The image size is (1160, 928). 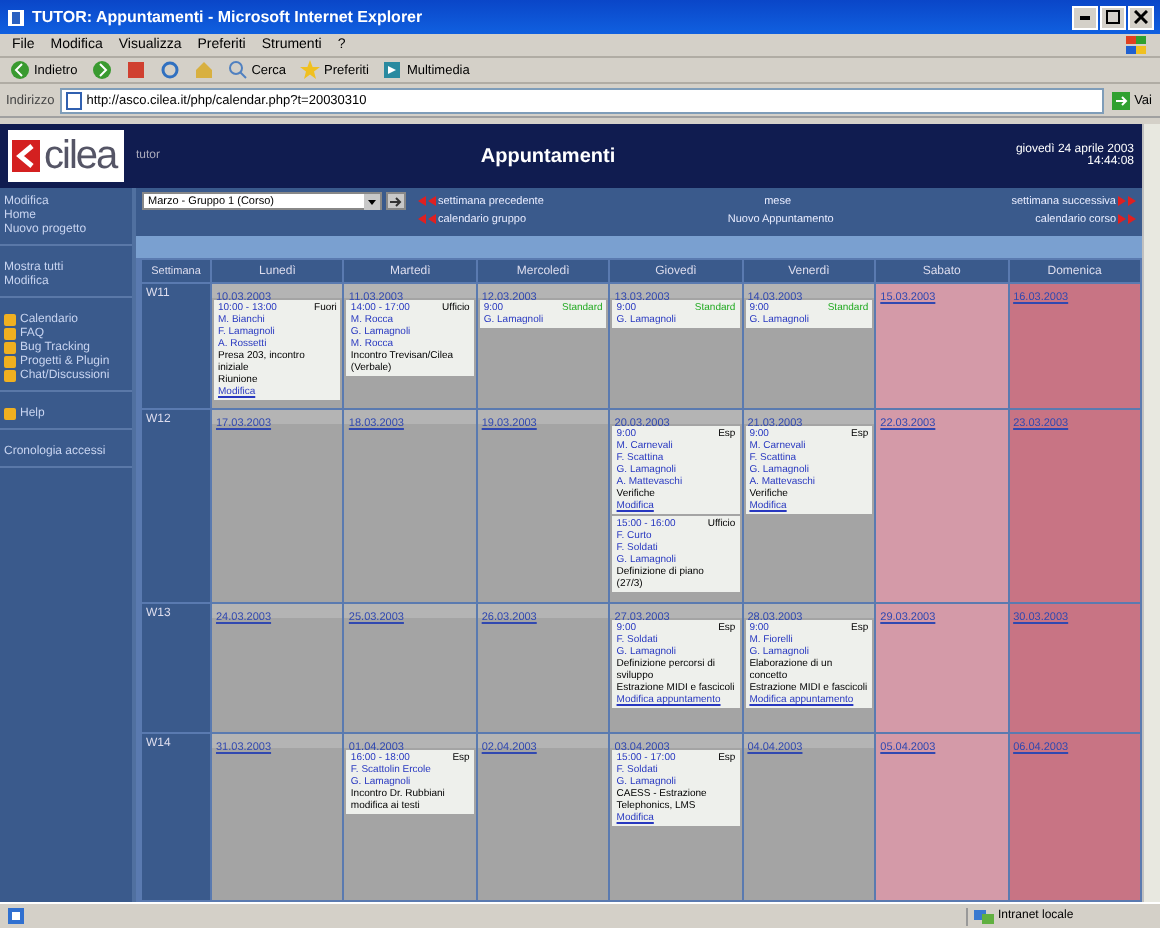 What do you see at coordinates (1136, 45) in the screenshot?
I see `windows-logo-icon` at bounding box center [1136, 45].